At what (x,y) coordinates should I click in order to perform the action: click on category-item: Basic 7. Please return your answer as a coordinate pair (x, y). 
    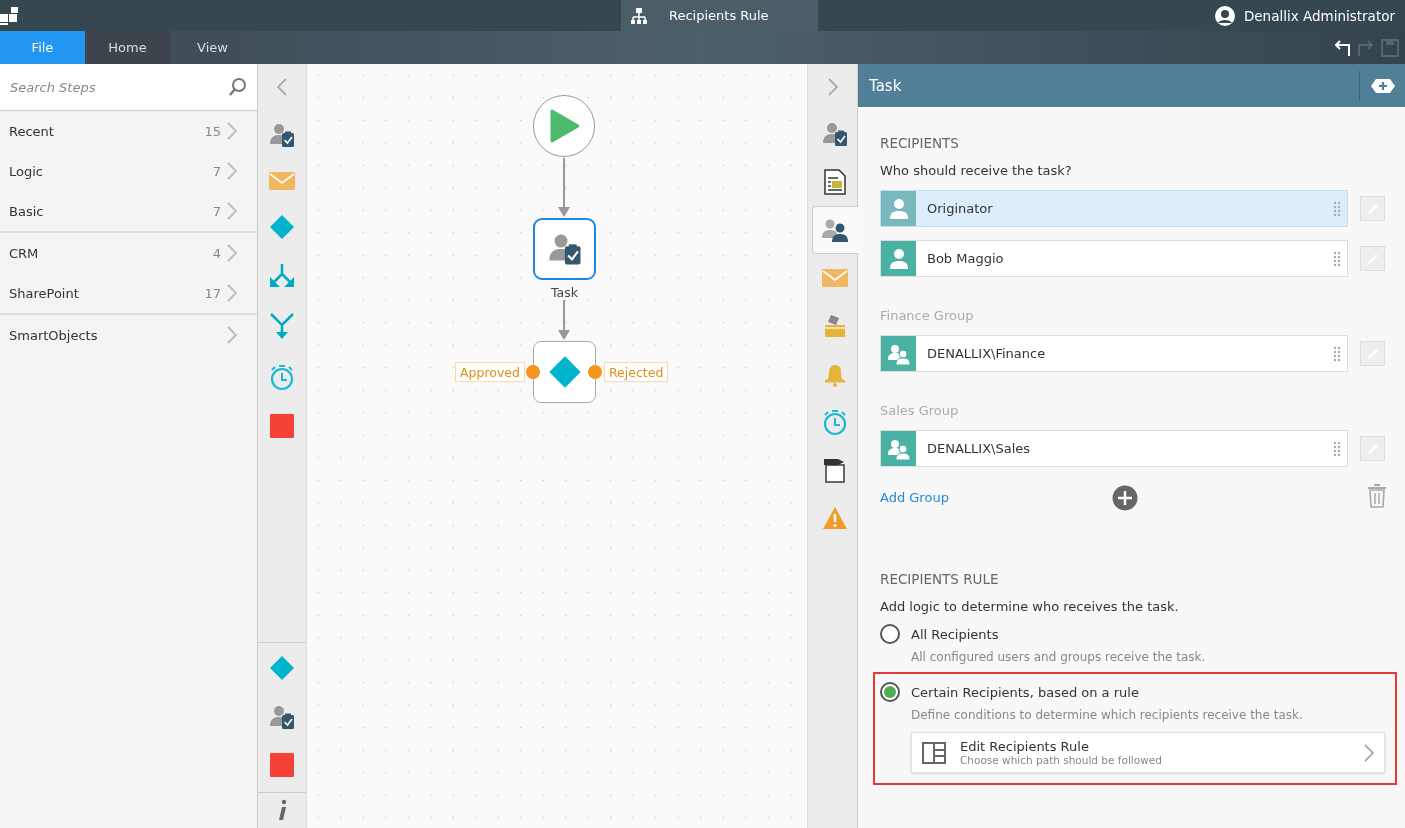
    Looking at the image, I should click on (128, 211).